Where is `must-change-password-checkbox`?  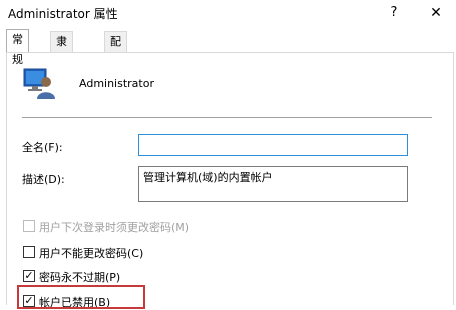
must-change-password-checkbox is located at coordinates (29, 226).